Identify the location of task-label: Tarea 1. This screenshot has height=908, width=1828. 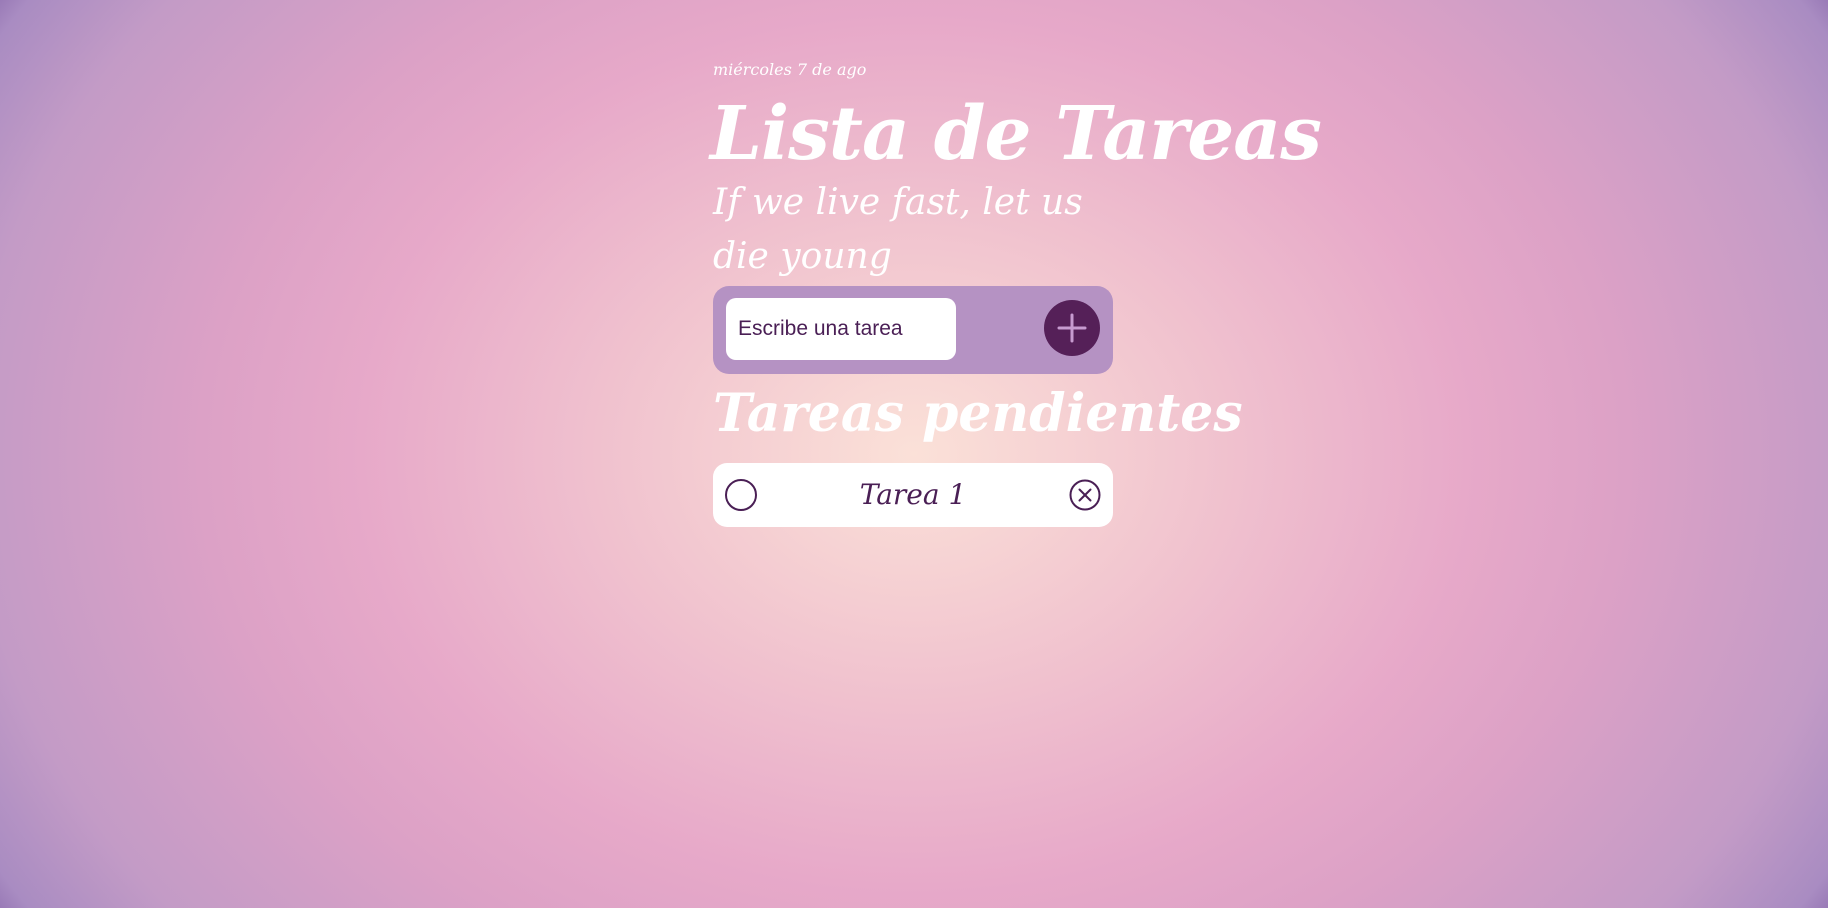
(913, 494).